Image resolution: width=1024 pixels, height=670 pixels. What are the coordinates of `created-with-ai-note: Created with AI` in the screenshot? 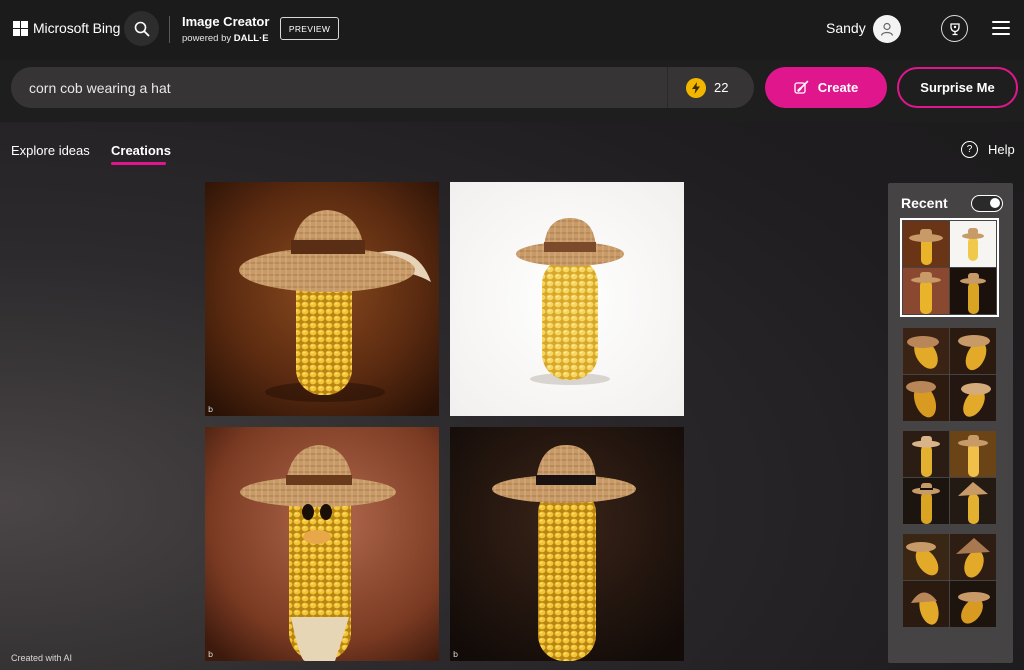 It's located at (42, 658).